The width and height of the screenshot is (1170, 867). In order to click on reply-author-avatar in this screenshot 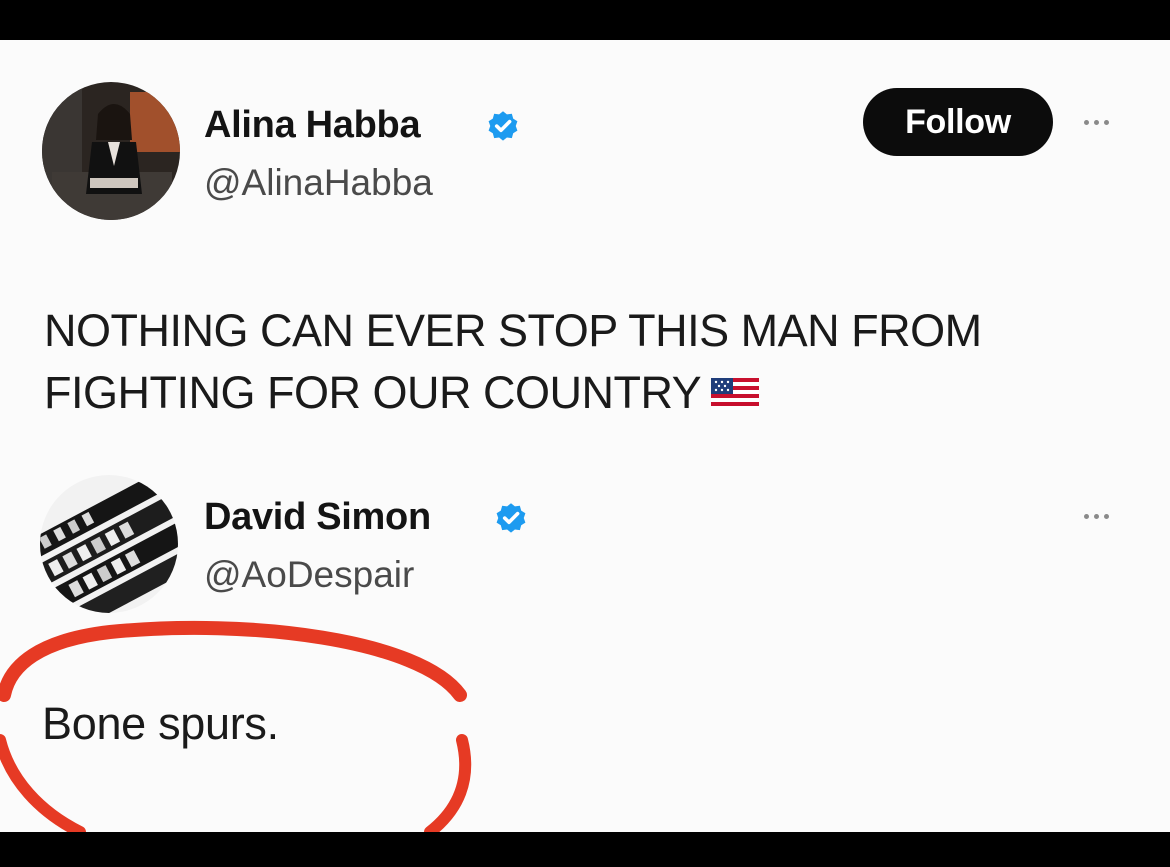, I will do `click(109, 544)`.